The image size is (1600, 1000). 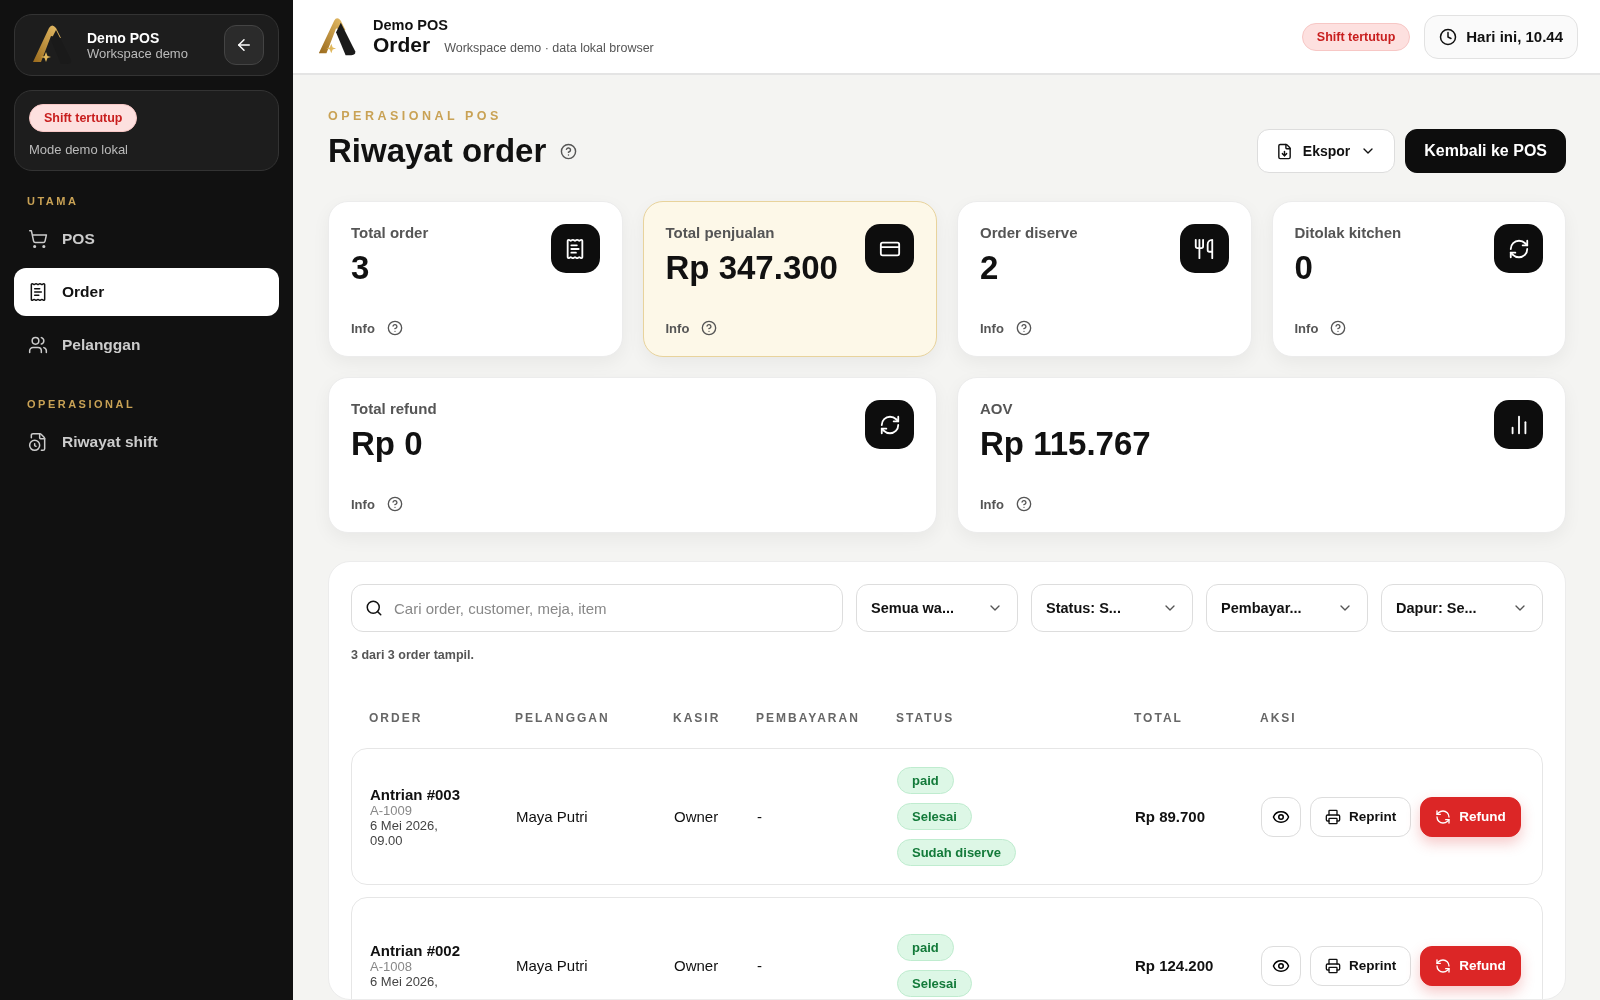 What do you see at coordinates (361, 268) in the screenshot?
I see `stat-value: 3` at bounding box center [361, 268].